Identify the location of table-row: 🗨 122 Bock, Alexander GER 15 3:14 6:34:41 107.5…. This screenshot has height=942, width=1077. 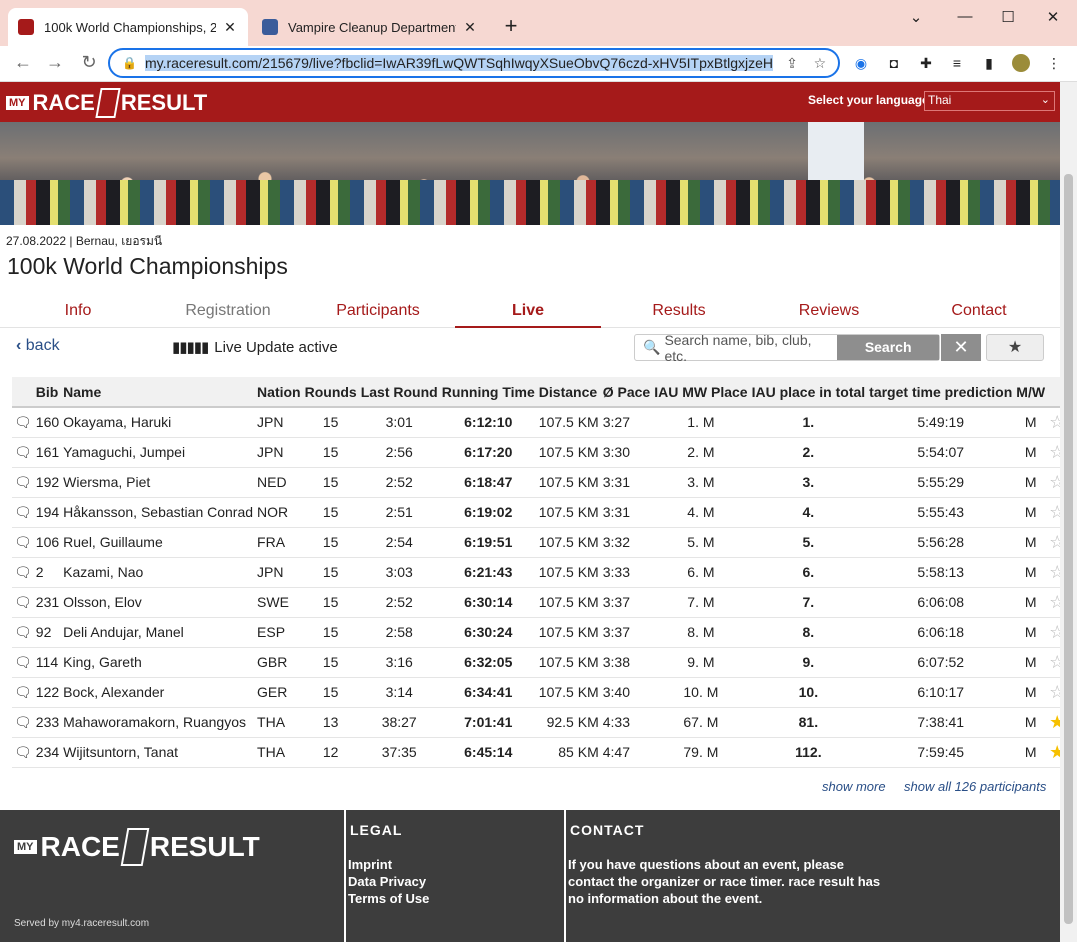
(540, 692).